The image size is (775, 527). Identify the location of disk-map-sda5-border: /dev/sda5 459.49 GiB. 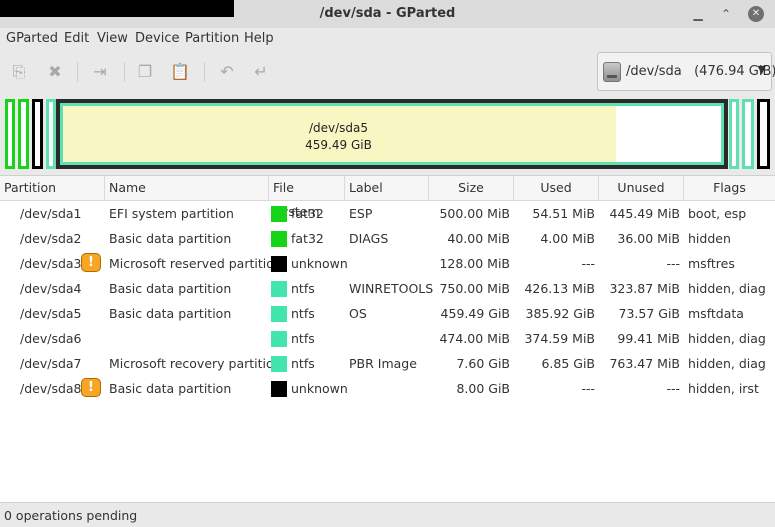
(392, 134).